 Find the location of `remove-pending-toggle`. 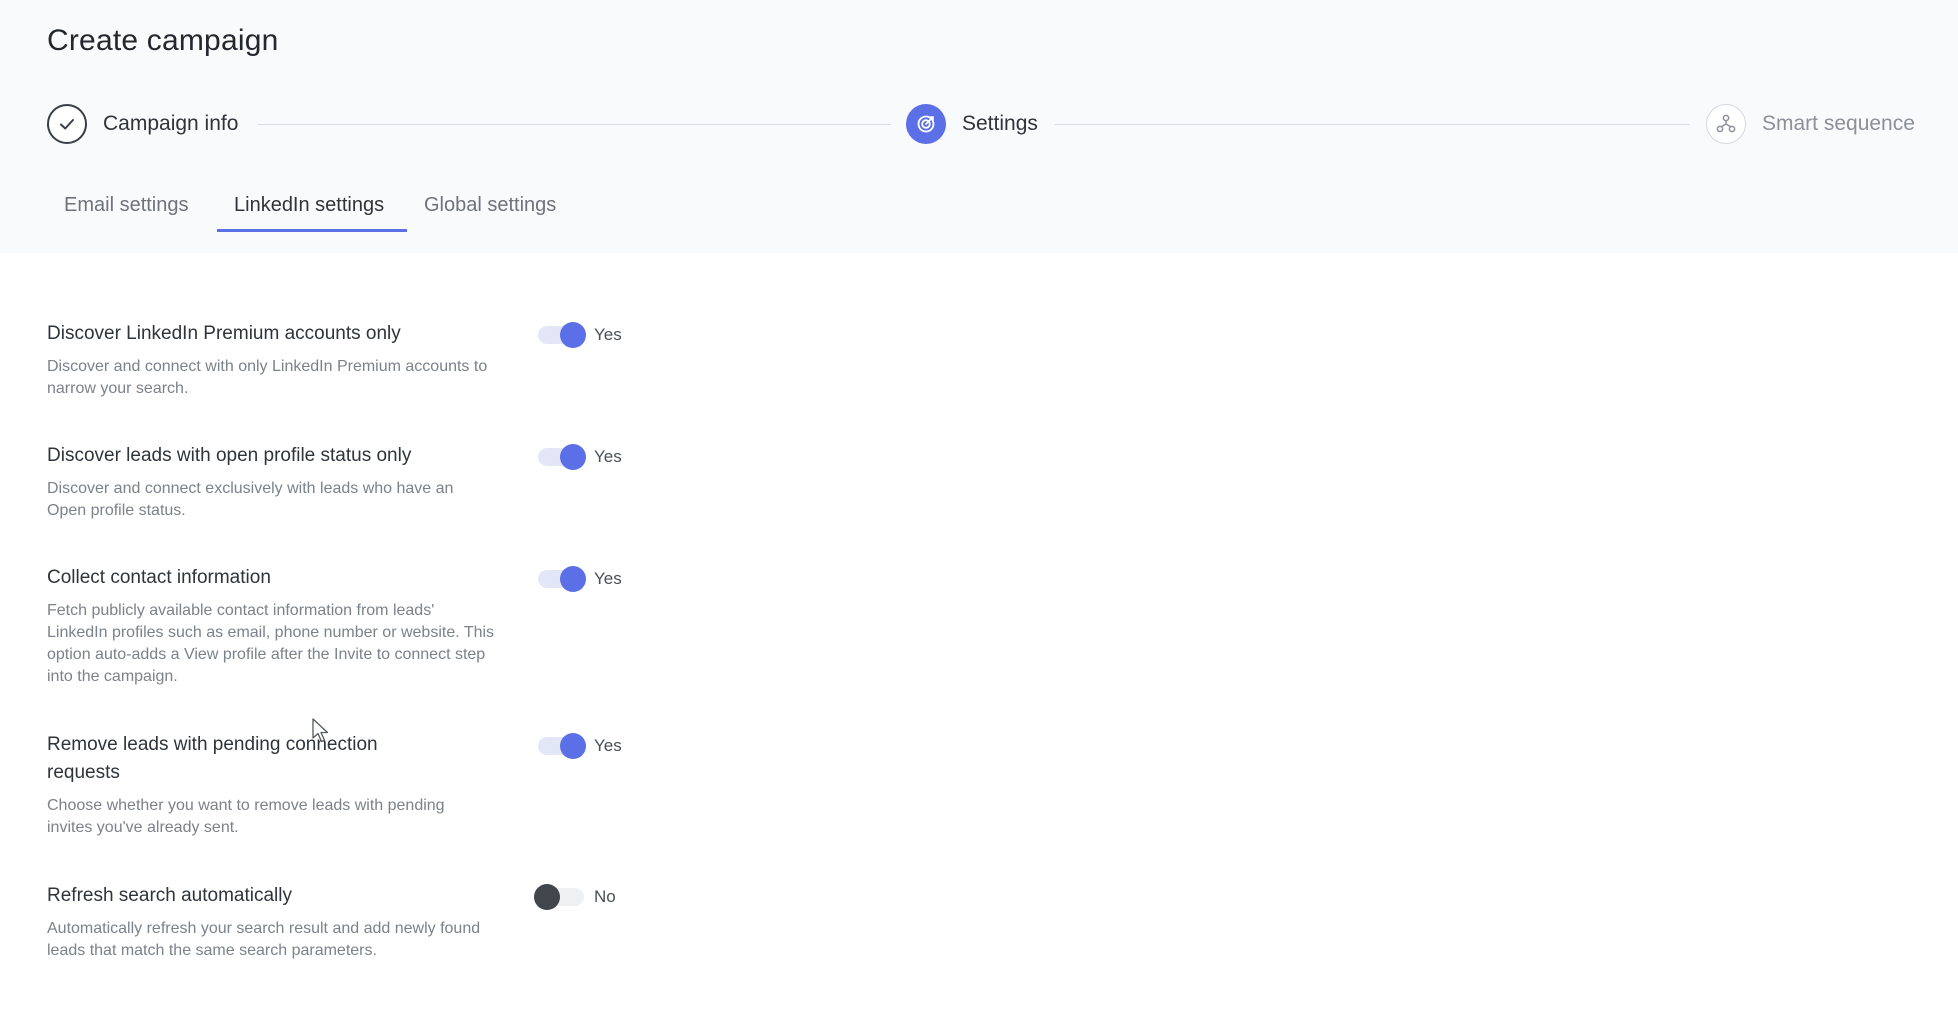

remove-pending-toggle is located at coordinates (562, 746).